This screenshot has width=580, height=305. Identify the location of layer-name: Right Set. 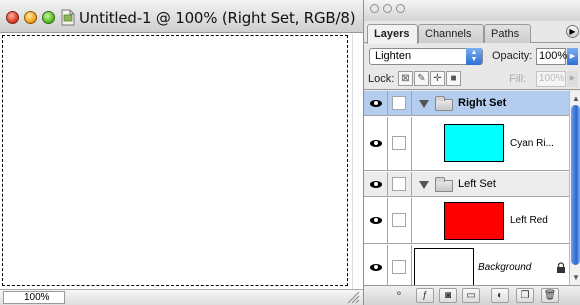
(482, 103).